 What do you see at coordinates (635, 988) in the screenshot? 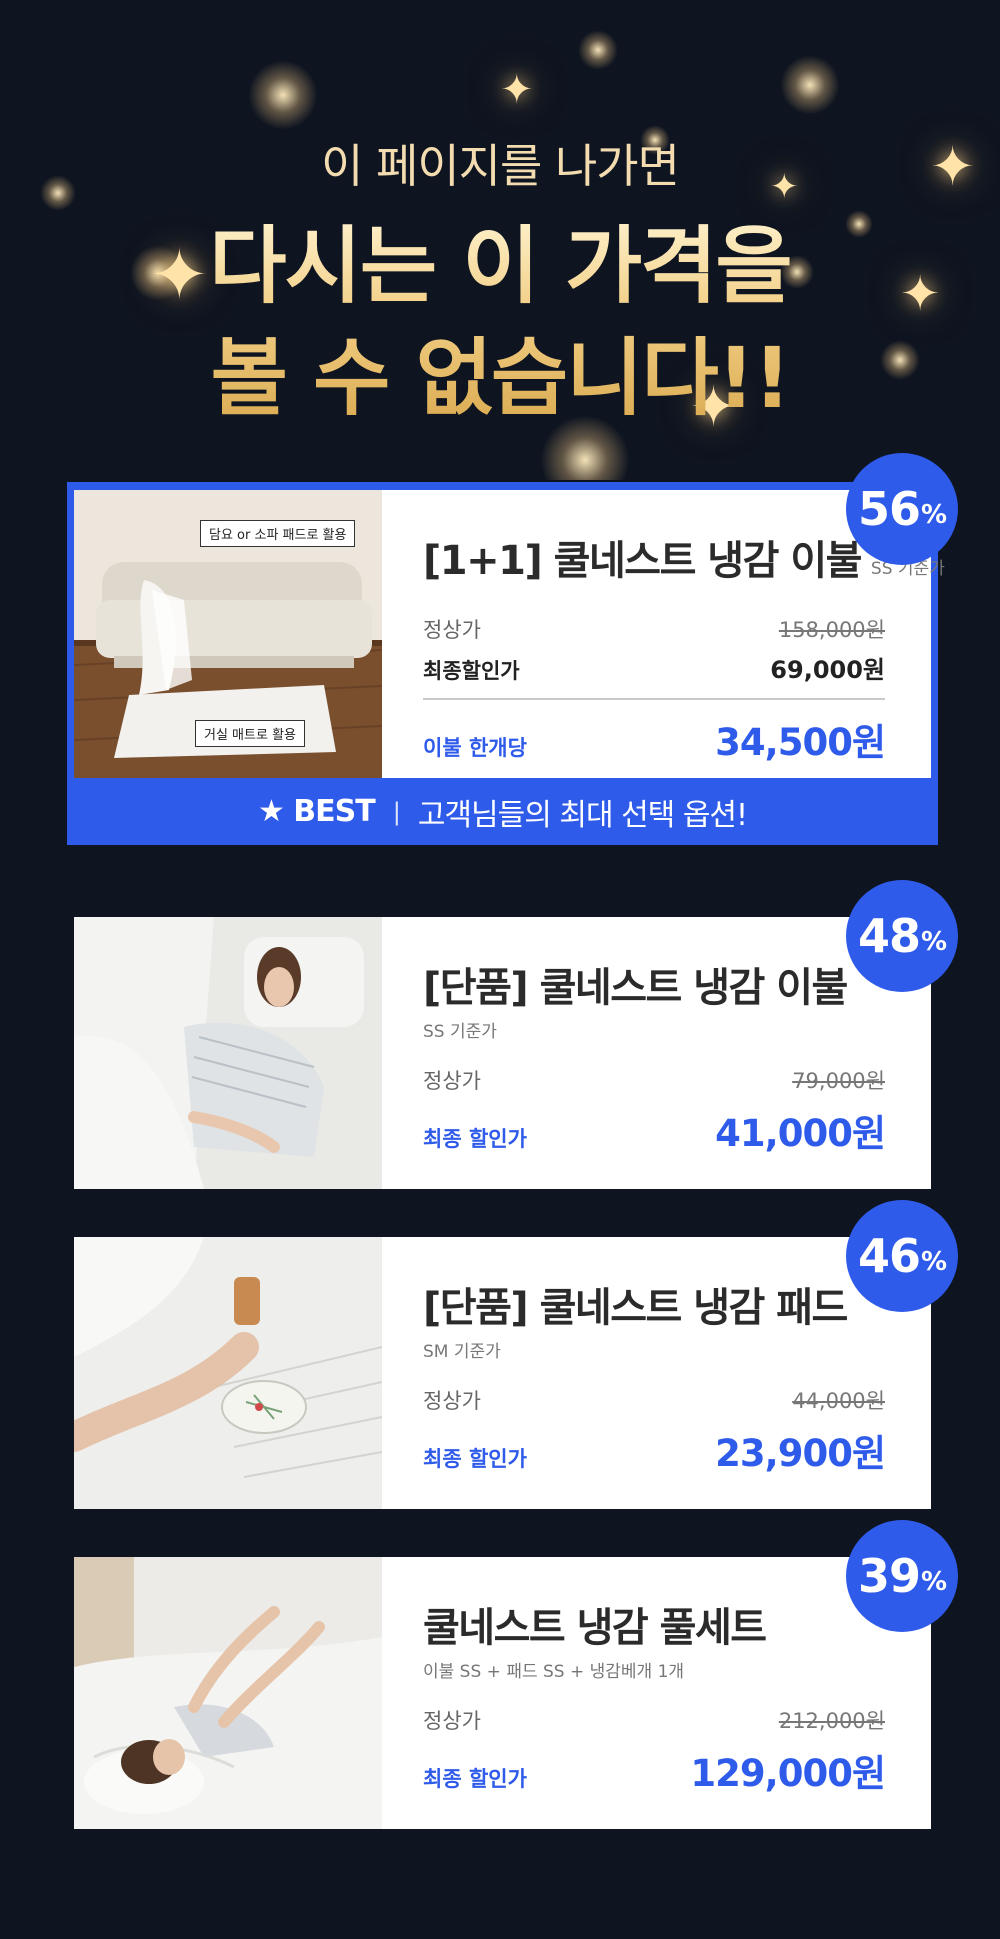
I see `product-name: [단품] 쿨네스트 냉감 이불` at bounding box center [635, 988].